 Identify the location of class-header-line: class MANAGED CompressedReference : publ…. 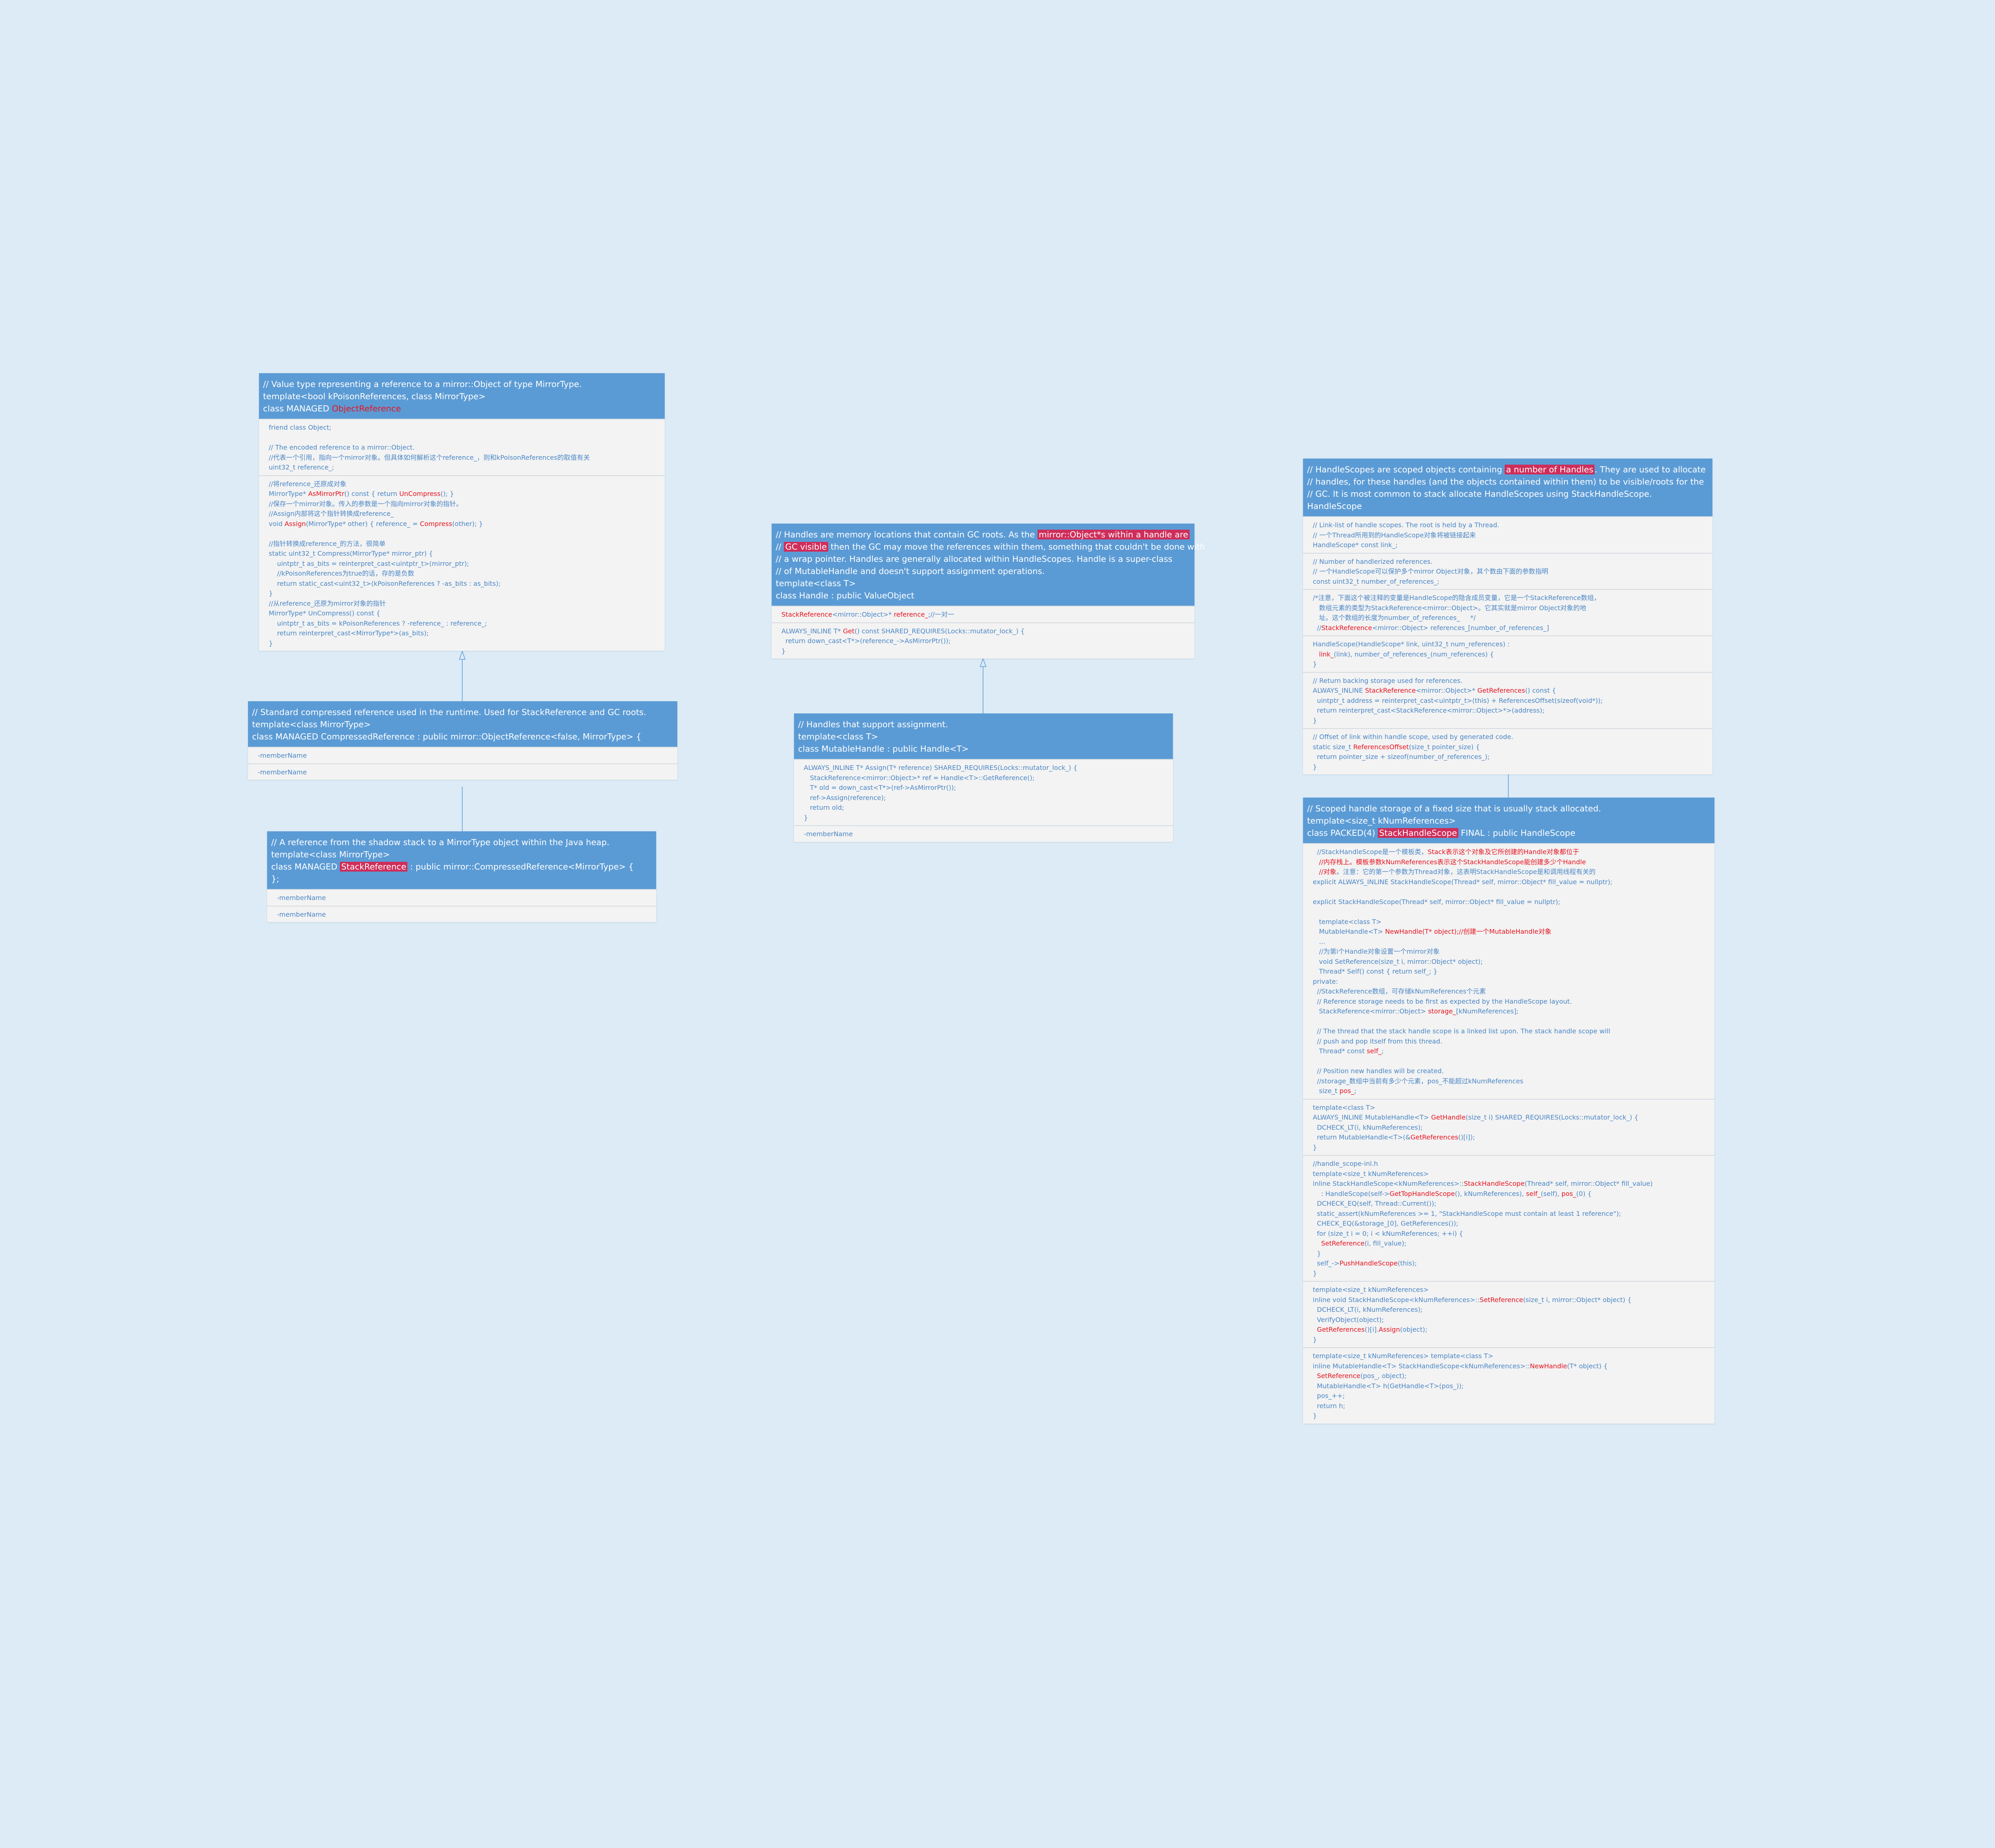
(447, 736).